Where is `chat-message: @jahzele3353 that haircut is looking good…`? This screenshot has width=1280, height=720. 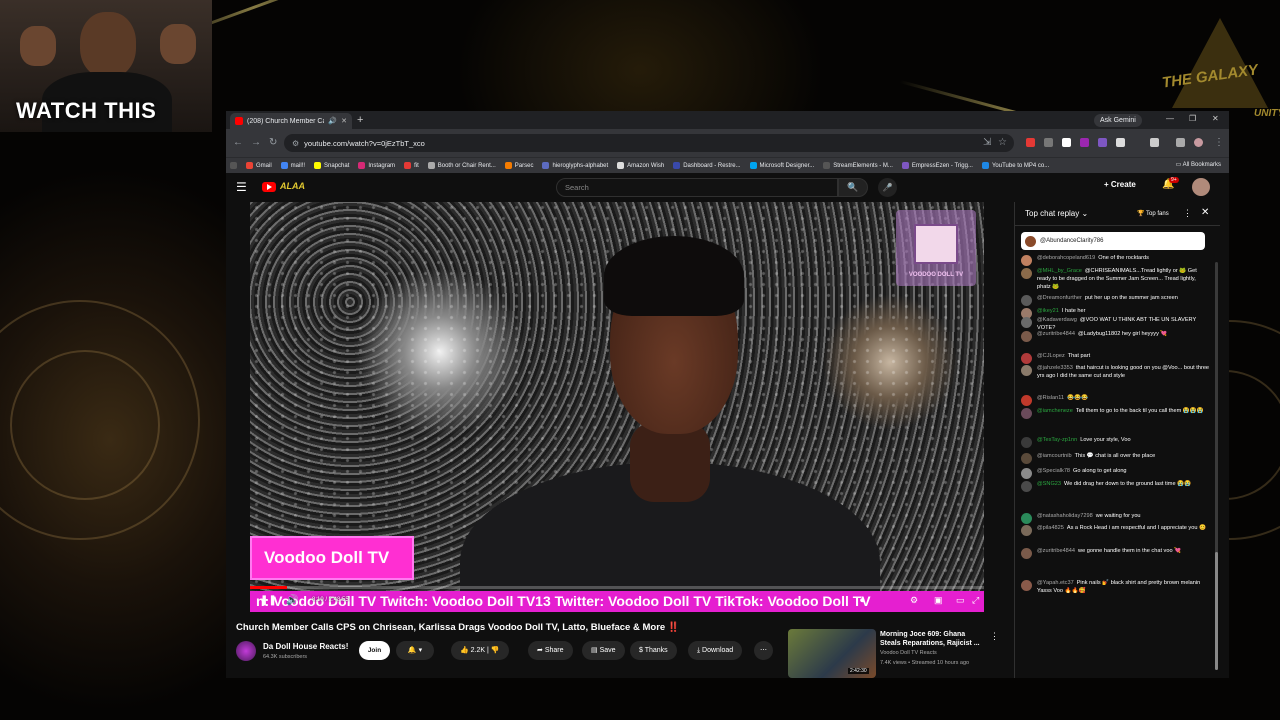
chat-message: @jahzele3353 that haircut is looking good… is located at coordinates (1116, 372).